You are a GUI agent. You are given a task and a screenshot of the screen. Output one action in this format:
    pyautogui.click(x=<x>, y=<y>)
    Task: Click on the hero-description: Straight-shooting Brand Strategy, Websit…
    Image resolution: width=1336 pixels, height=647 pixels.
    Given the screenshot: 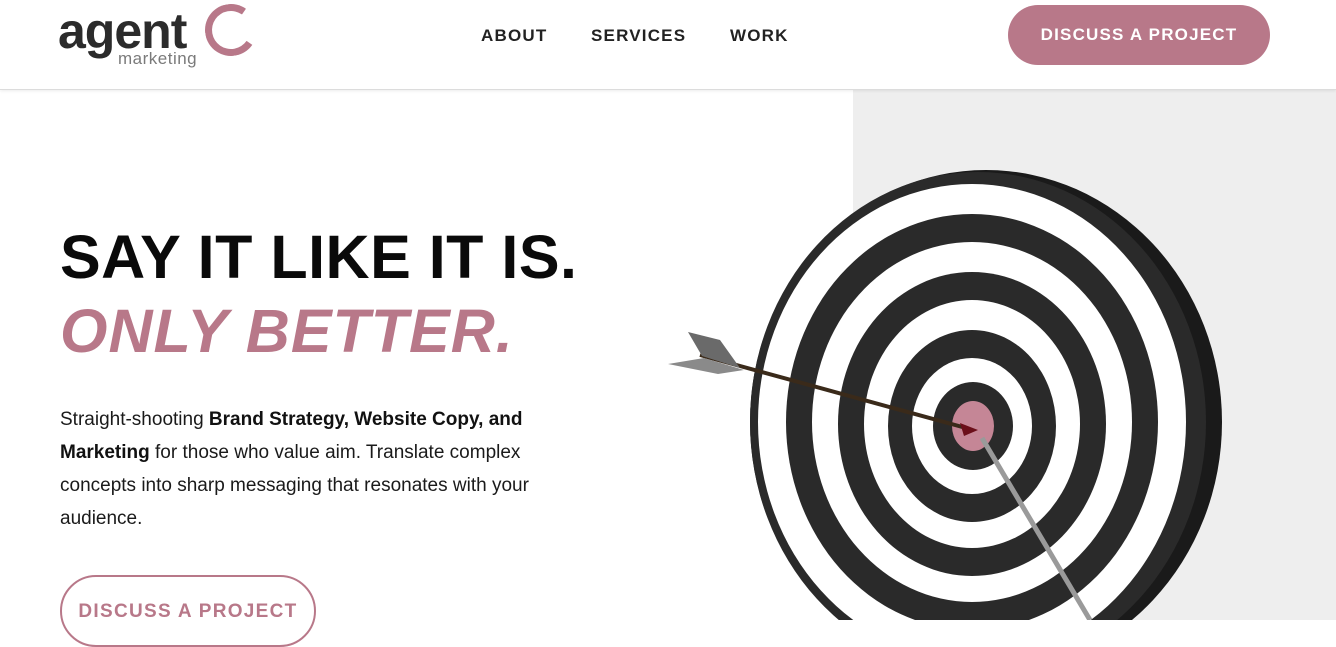 What is the action you would take?
    pyautogui.click(x=300, y=469)
    